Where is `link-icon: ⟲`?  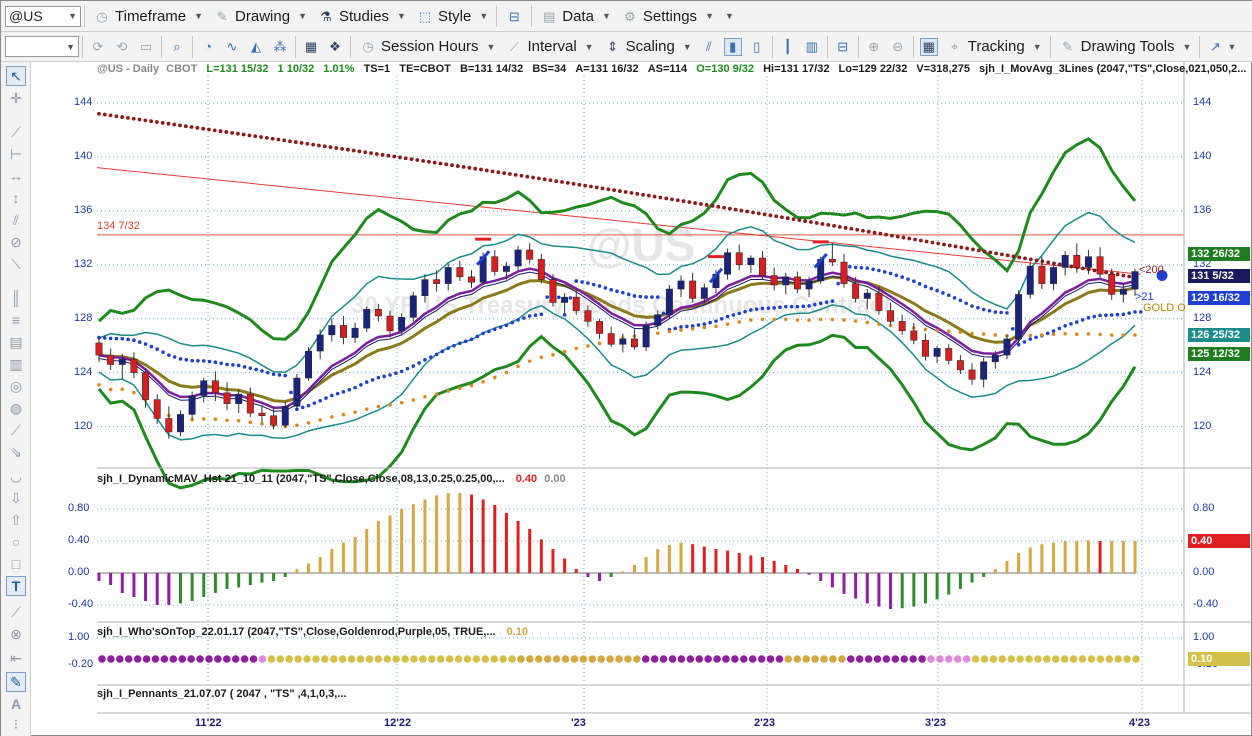 link-icon: ⟲ is located at coordinates (122, 47).